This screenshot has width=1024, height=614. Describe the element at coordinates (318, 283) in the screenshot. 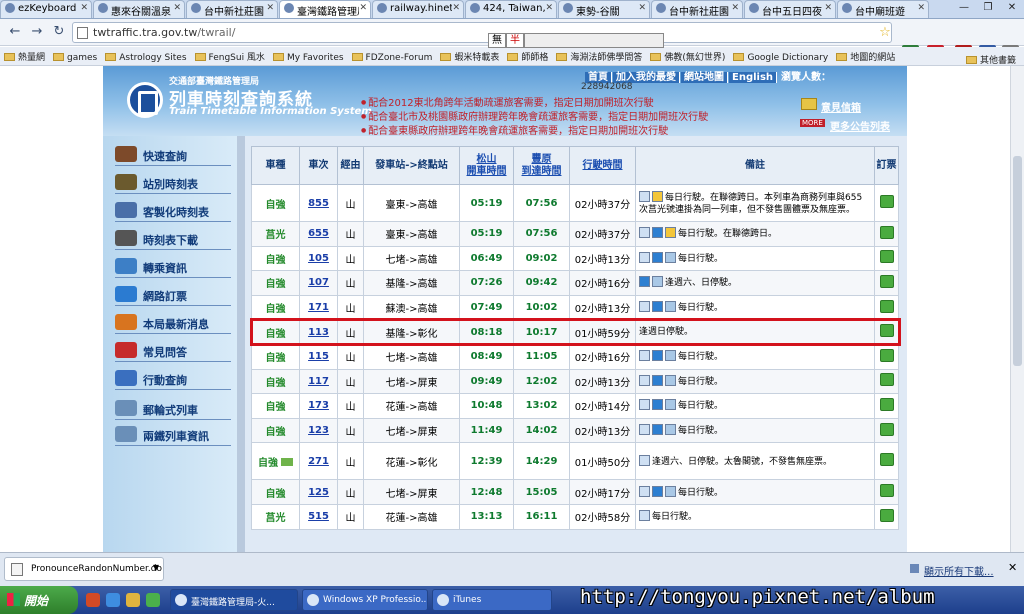

I see `cell-train-number: 107` at that location.